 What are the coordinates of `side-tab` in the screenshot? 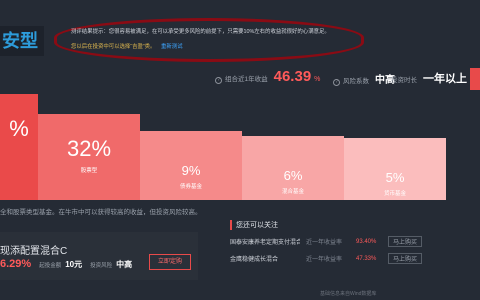 It's located at (475, 79).